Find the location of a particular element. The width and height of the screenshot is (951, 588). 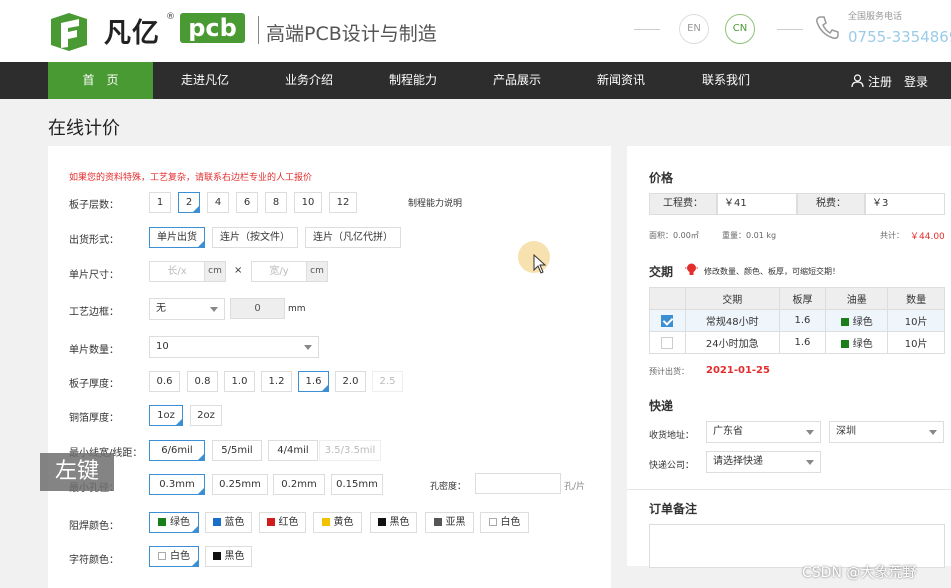

hole-density-input is located at coordinates (518, 483).